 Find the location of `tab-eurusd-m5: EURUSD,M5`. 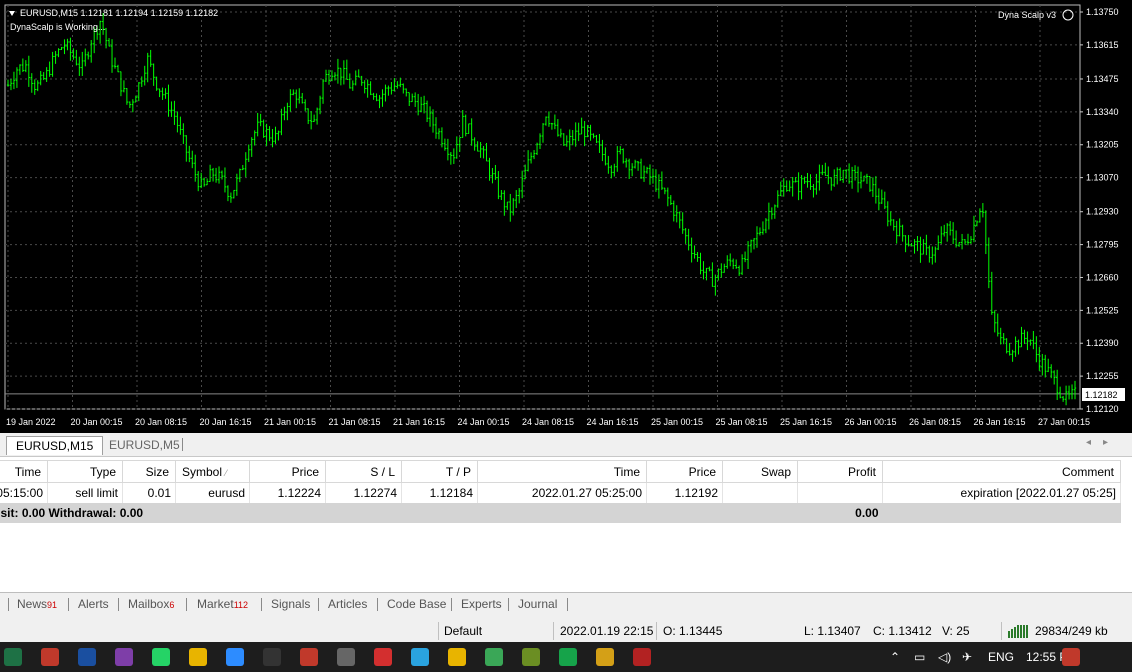

tab-eurusd-m5: EURUSD,M5 is located at coordinates (144, 445).